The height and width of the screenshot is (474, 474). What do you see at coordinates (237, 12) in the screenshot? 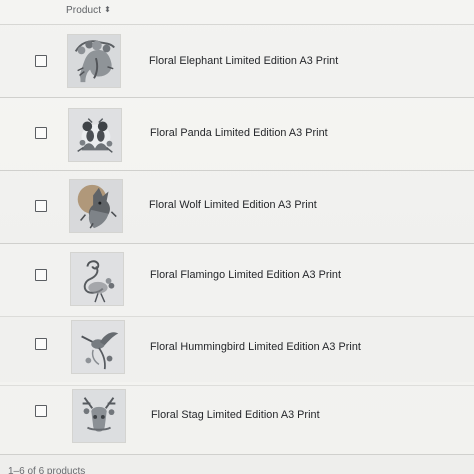
I see `table-header: Product ⬍` at bounding box center [237, 12].